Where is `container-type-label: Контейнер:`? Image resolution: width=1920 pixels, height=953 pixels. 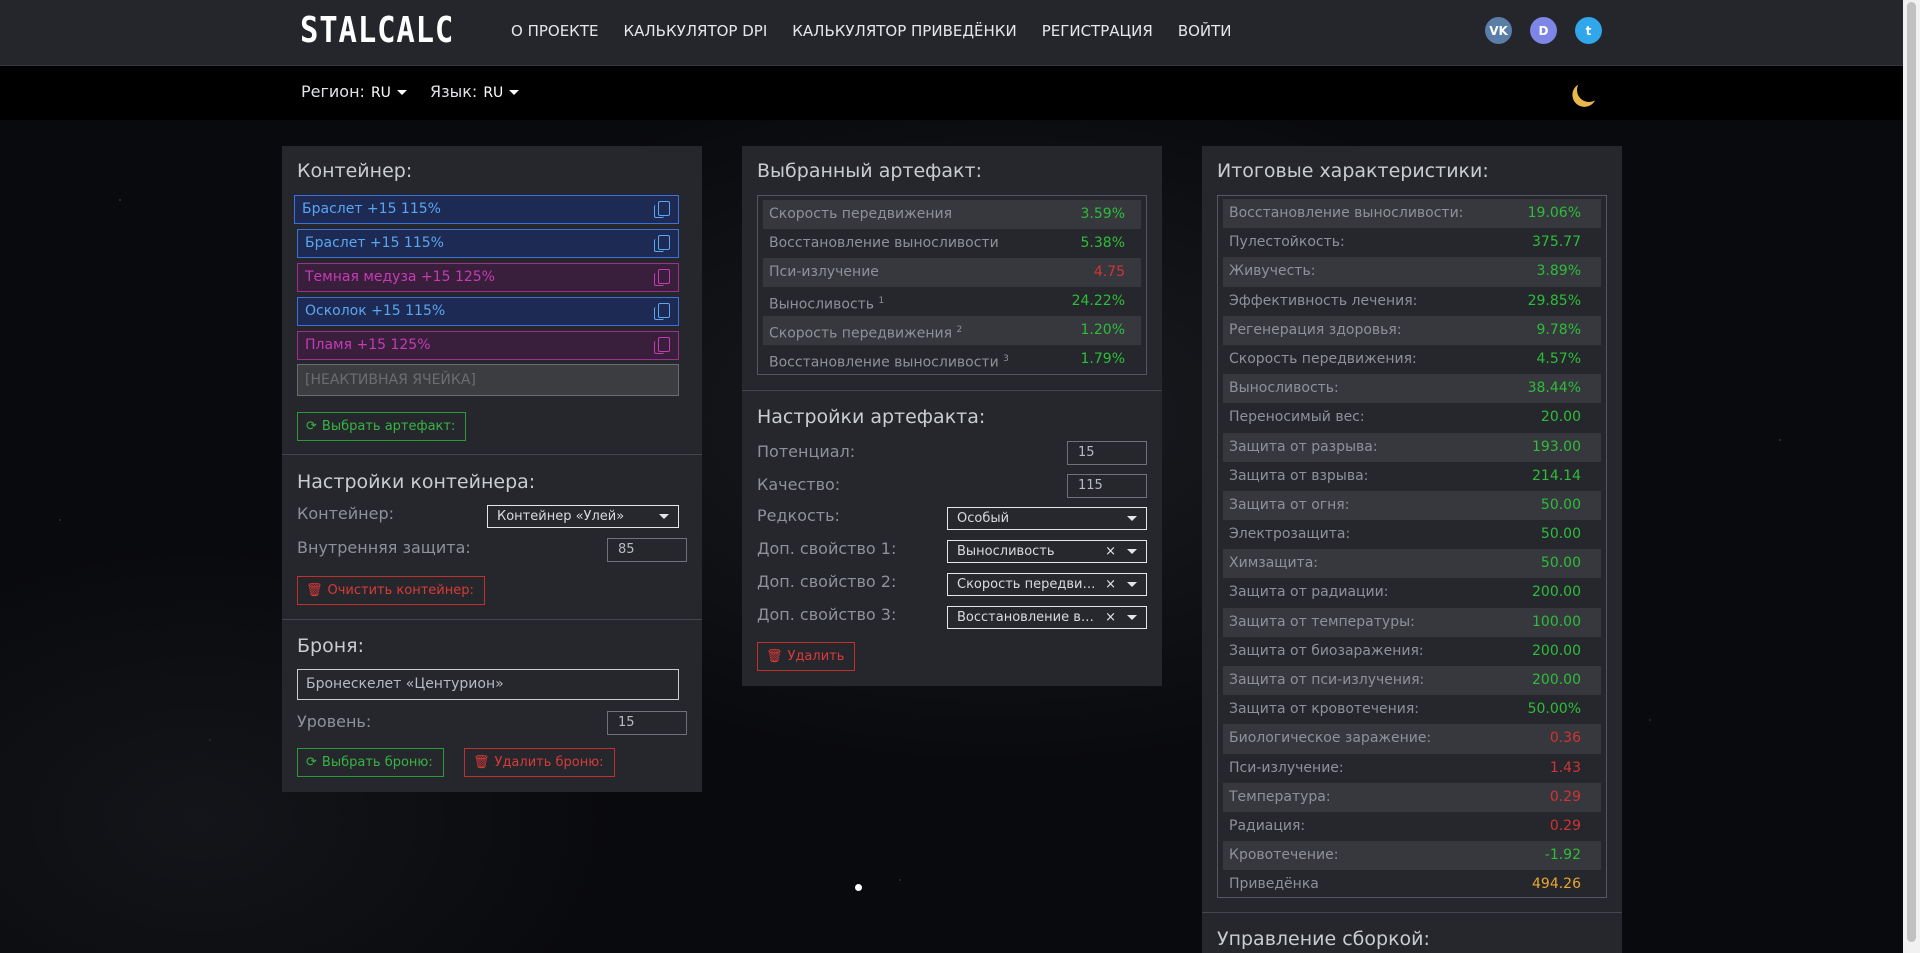
container-type-label: Контейнер: is located at coordinates (346, 513).